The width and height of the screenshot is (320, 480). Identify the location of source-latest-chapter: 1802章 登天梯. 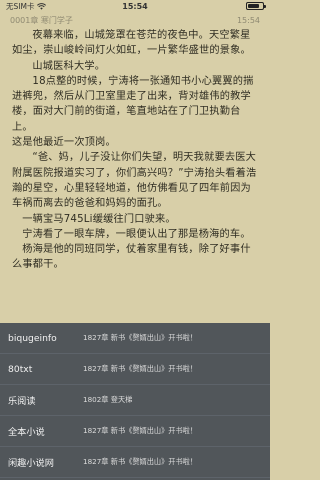
(108, 399).